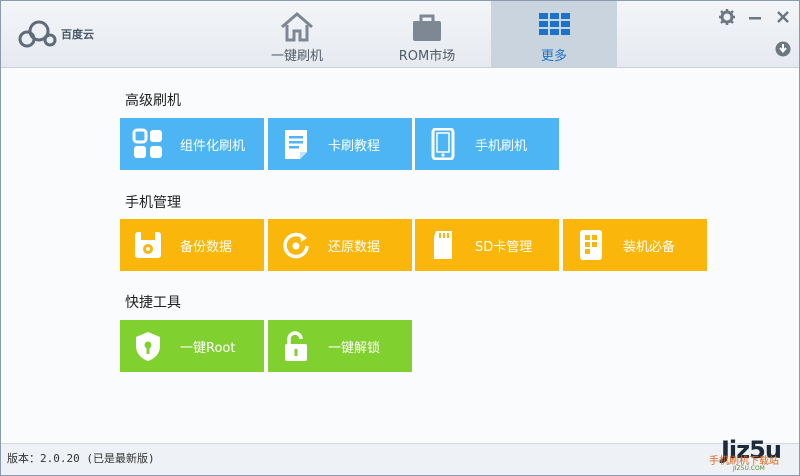 The height and width of the screenshot is (476, 800). What do you see at coordinates (427, 56) in the screenshot?
I see `tab-label: ROM市场` at bounding box center [427, 56].